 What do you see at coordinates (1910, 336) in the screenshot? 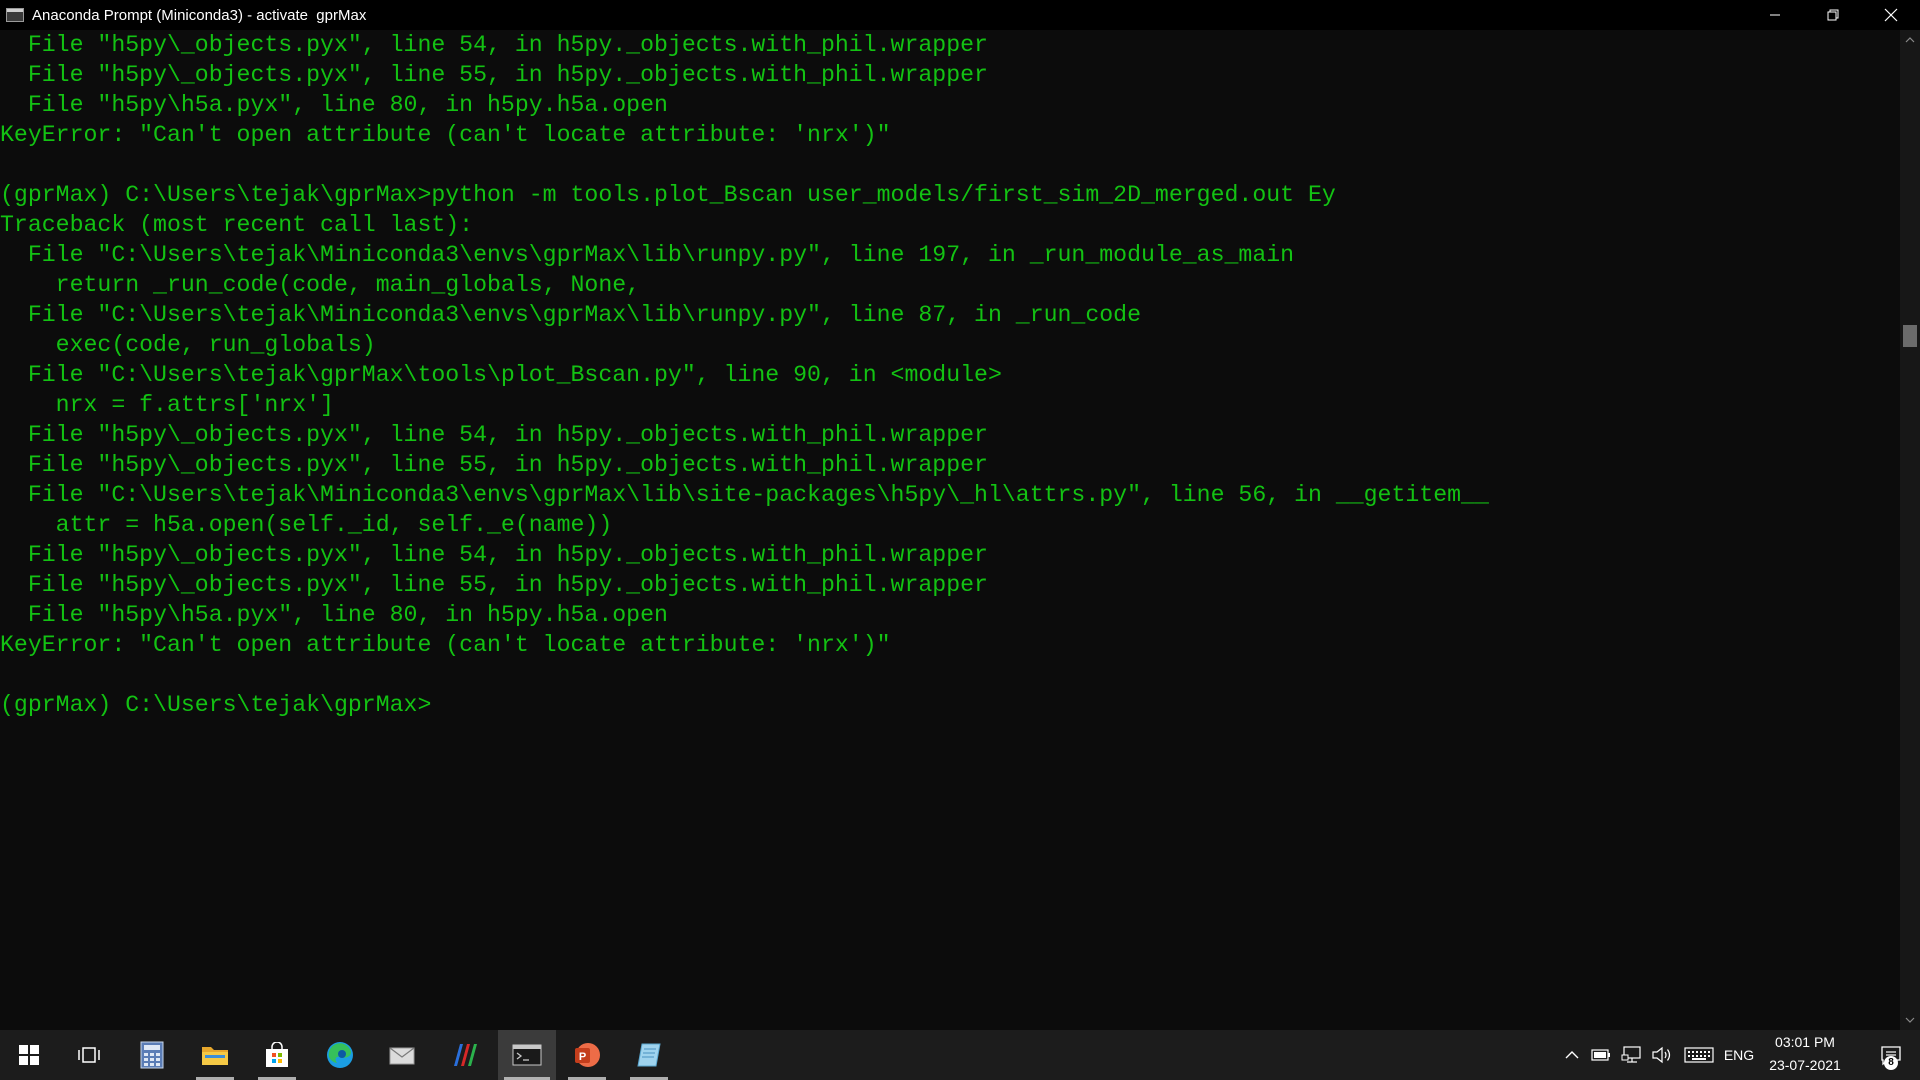
I see `scroll-thumb` at bounding box center [1910, 336].